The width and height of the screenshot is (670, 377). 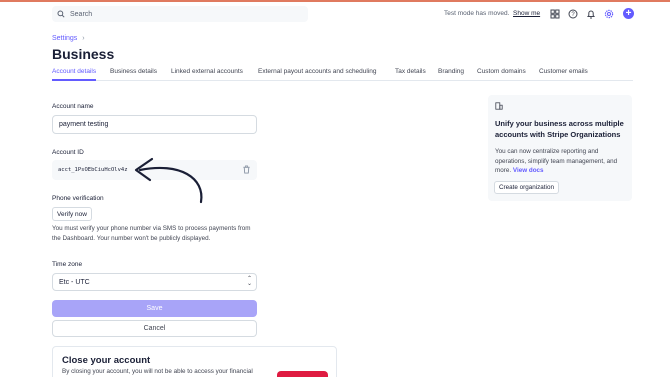 What do you see at coordinates (64, 38) in the screenshot?
I see `breadcrumb-settings: Settings` at bounding box center [64, 38].